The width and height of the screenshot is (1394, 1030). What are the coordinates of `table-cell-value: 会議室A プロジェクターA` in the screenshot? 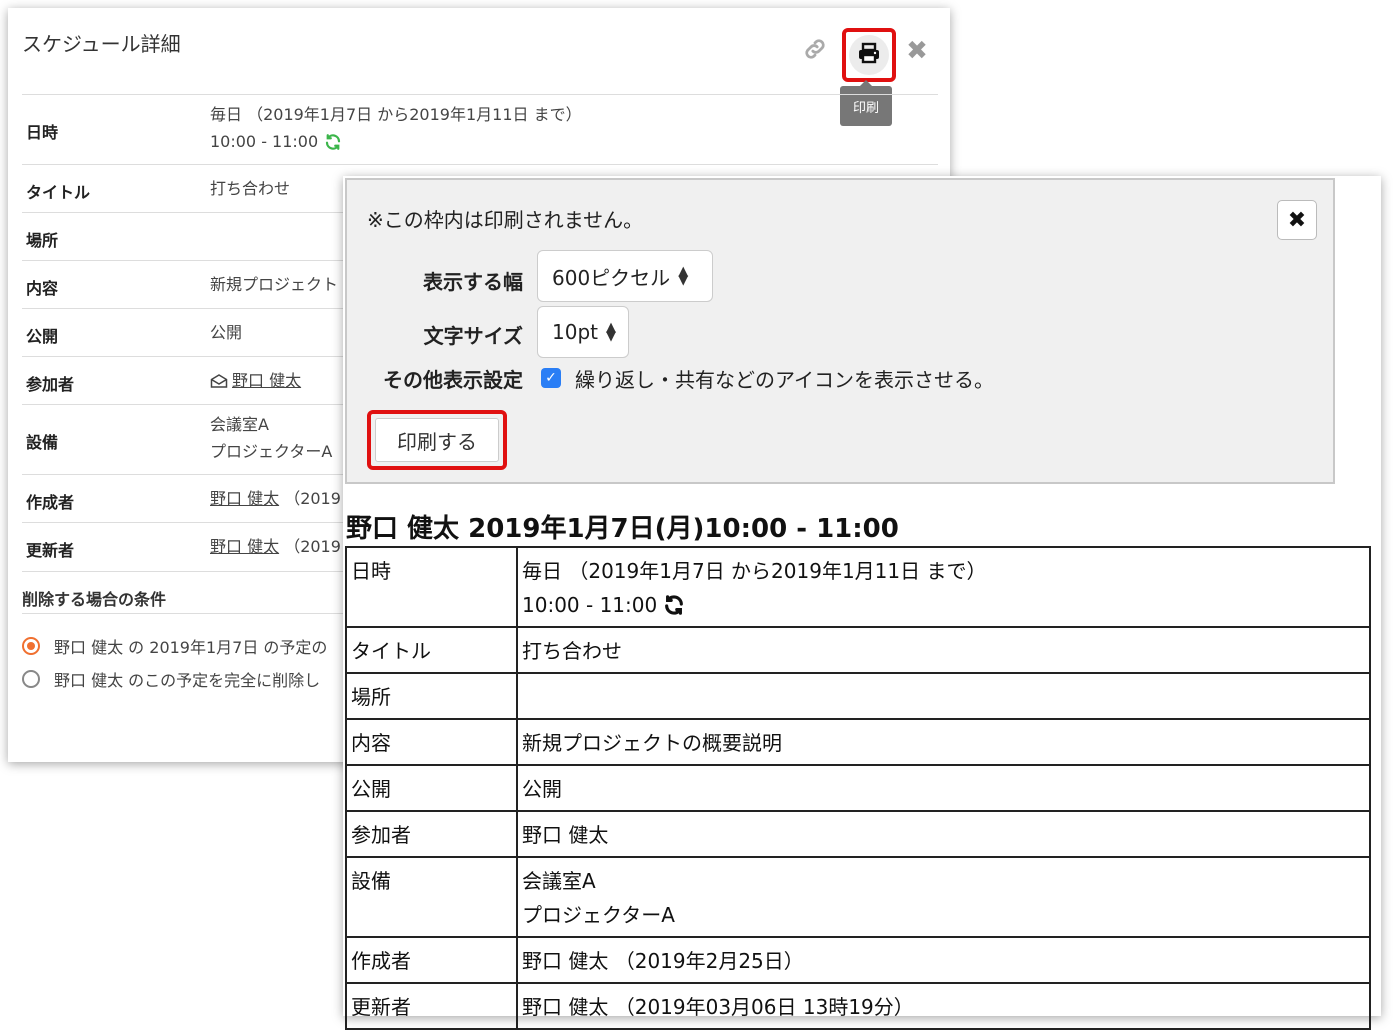 It's located at (943, 897).